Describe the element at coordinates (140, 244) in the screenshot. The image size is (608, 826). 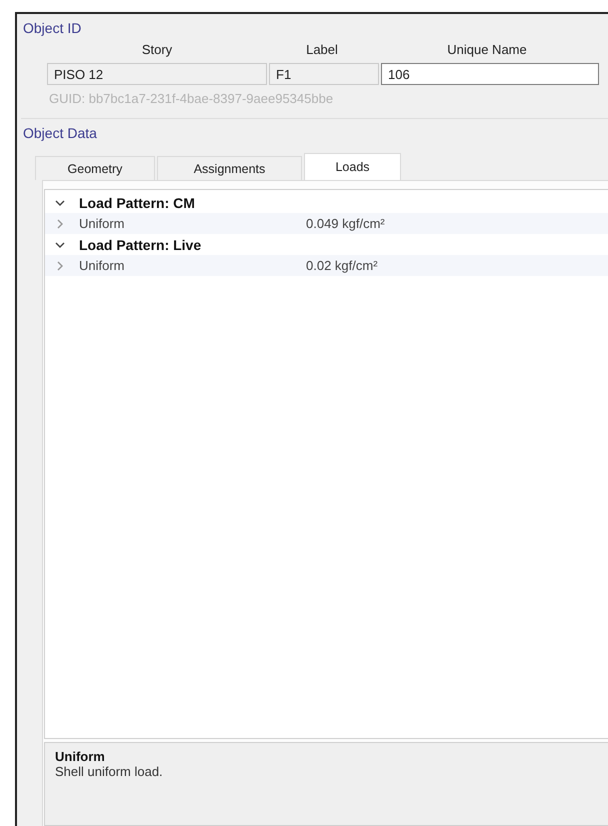
I see `tree-group-label: Load Pattern: Live` at that location.